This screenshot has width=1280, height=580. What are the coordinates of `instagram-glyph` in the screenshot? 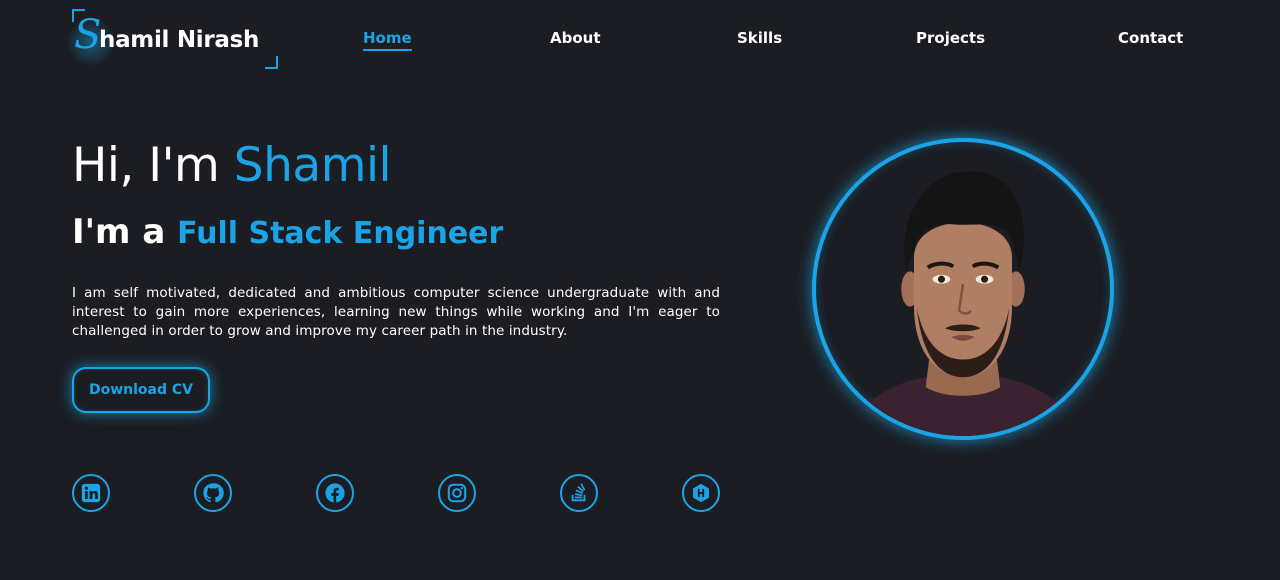 It's located at (457, 493).